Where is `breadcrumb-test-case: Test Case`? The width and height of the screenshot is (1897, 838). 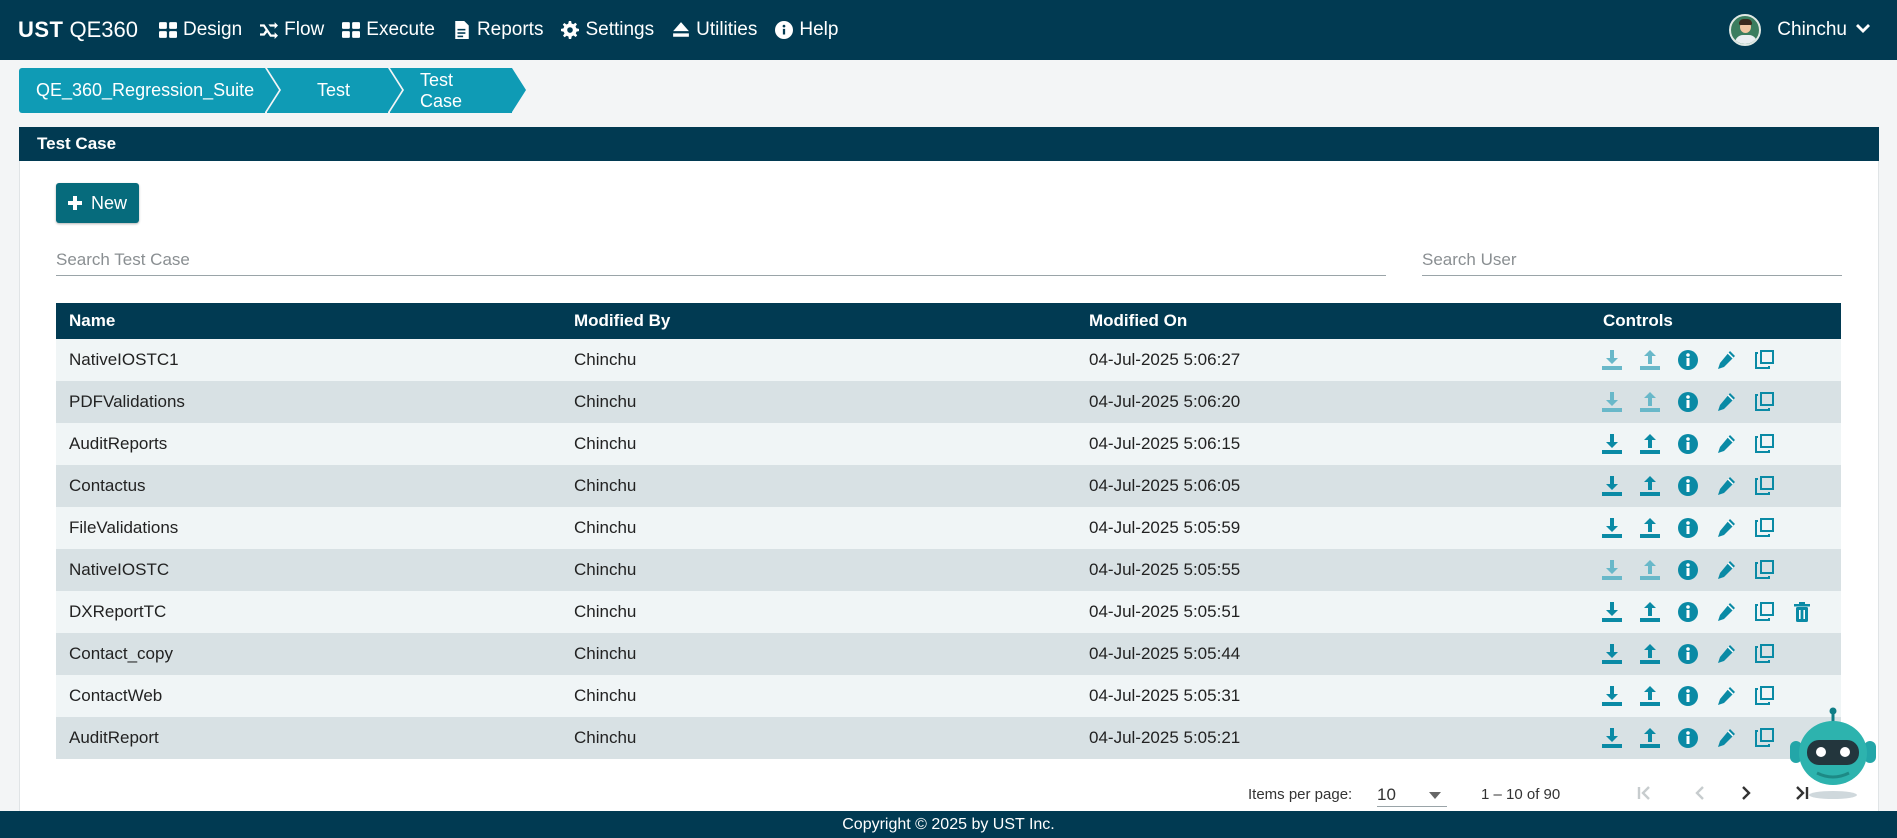 breadcrumb-test-case: Test Case is located at coordinates (458, 90).